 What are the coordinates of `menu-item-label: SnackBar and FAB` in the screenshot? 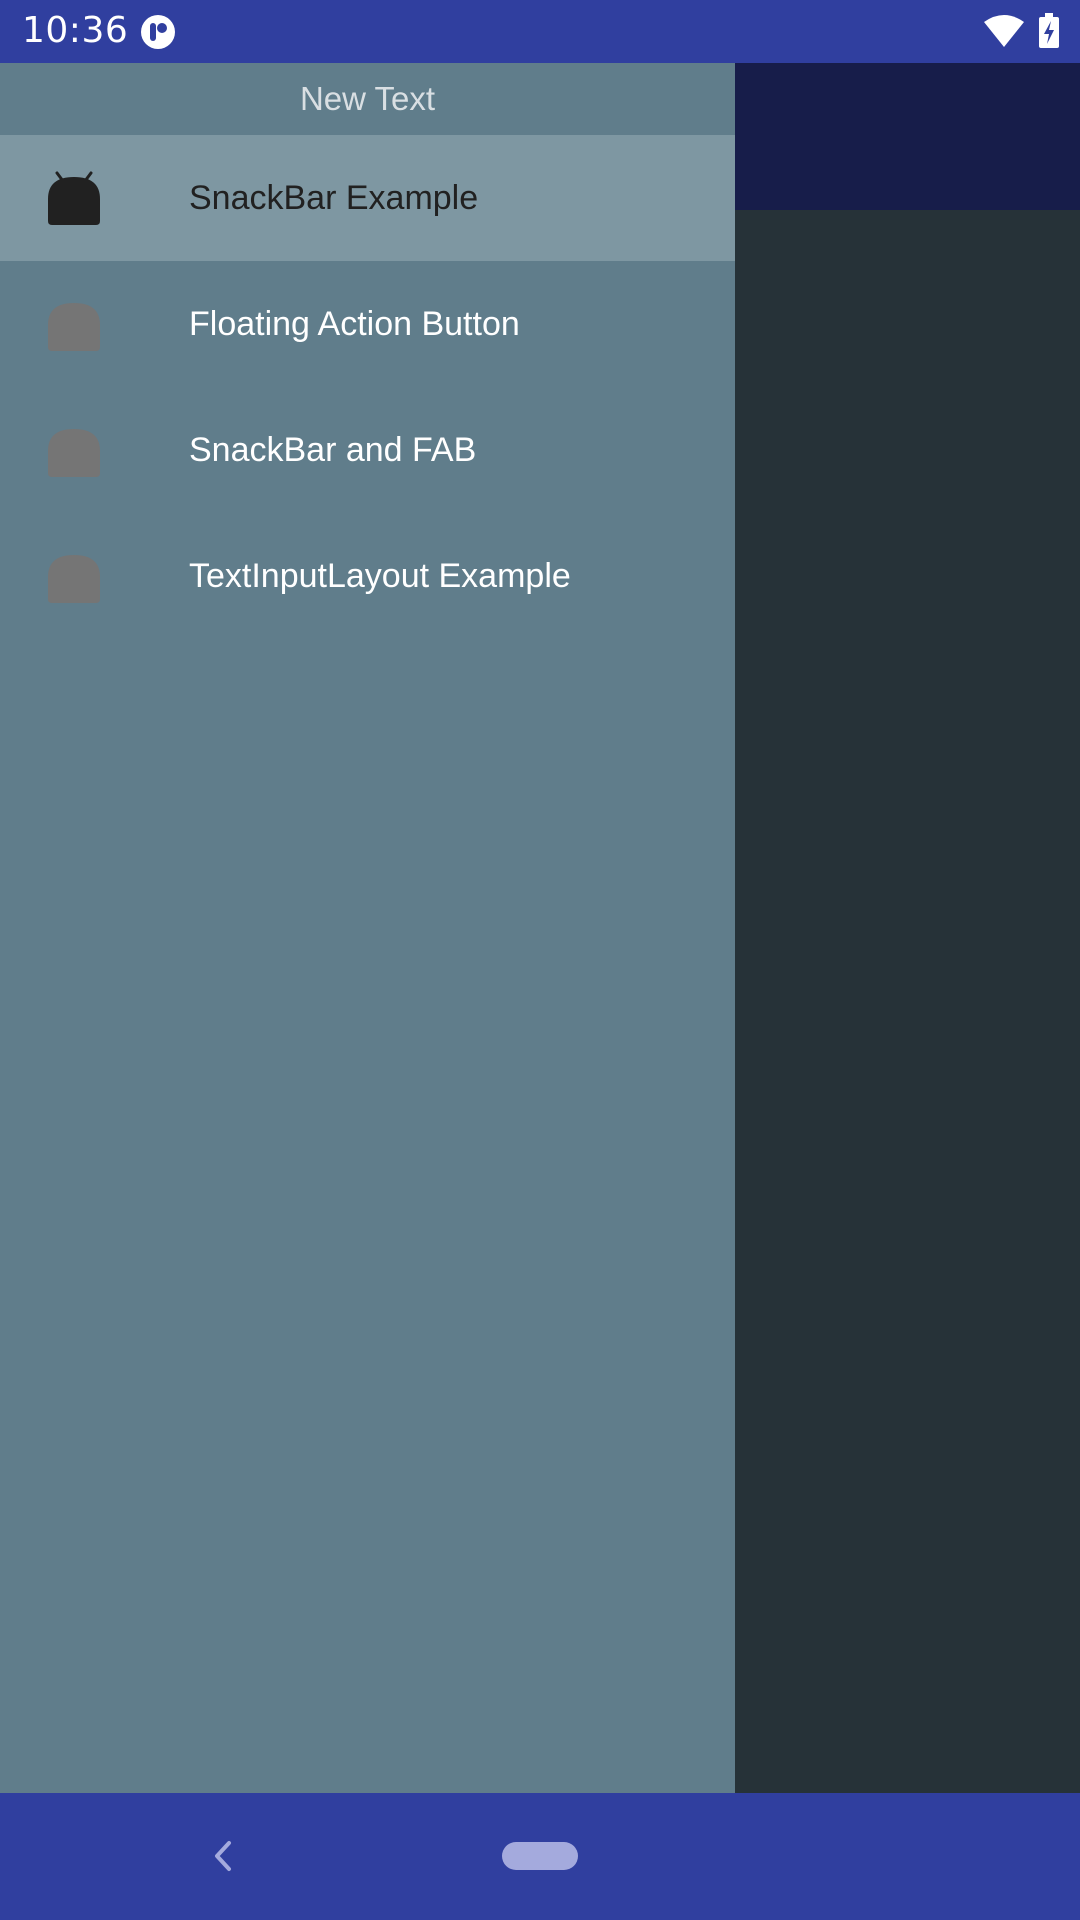 It's located at (333, 450).